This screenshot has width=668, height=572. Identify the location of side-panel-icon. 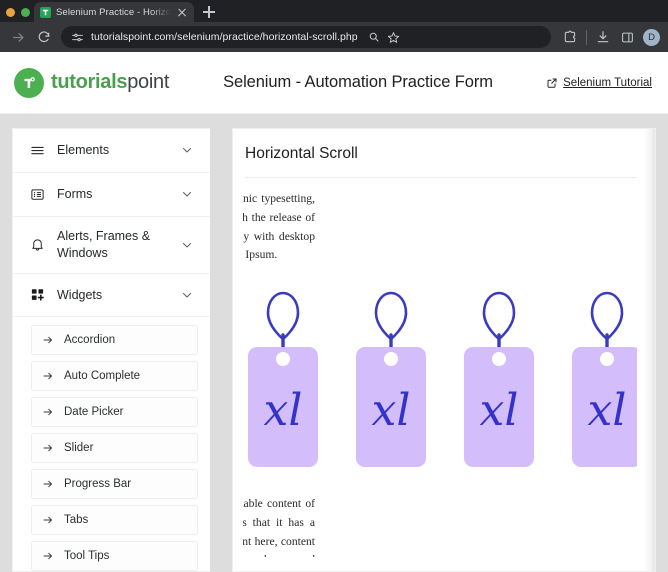
(627, 37).